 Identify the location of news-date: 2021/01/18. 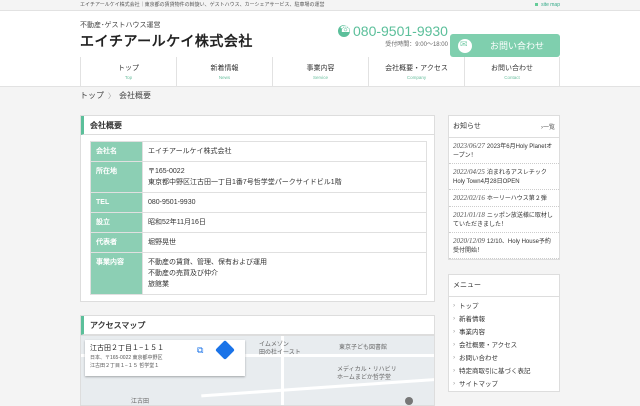
(469, 215).